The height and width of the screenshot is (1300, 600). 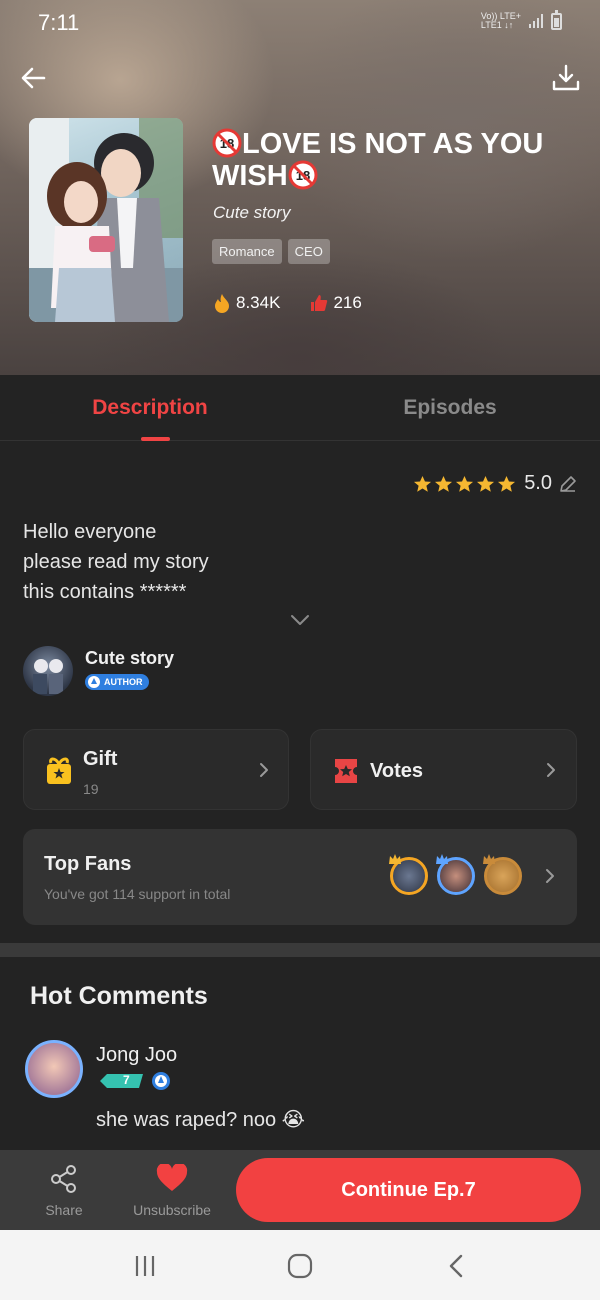 I want to click on book-author: Cute story, so click(x=251, y=213).